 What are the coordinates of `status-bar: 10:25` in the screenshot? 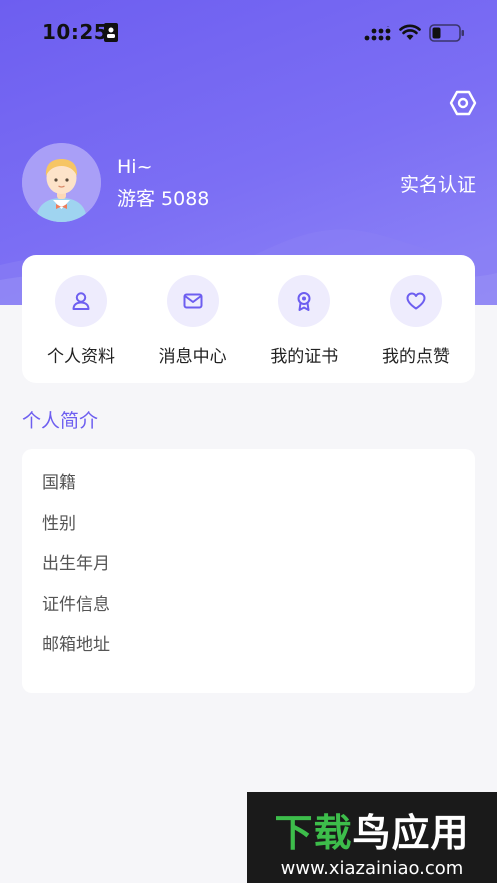 It's located at (248, 33).